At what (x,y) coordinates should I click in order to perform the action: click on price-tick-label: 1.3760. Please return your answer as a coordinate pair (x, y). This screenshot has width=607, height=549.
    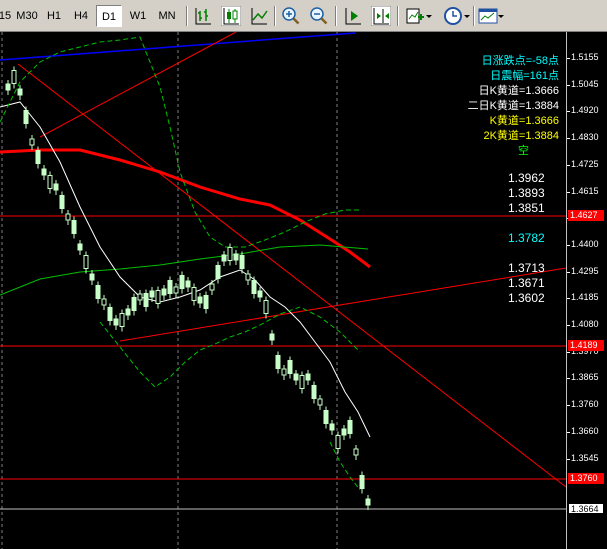
    Looking at the image, I should click on (585, 404).